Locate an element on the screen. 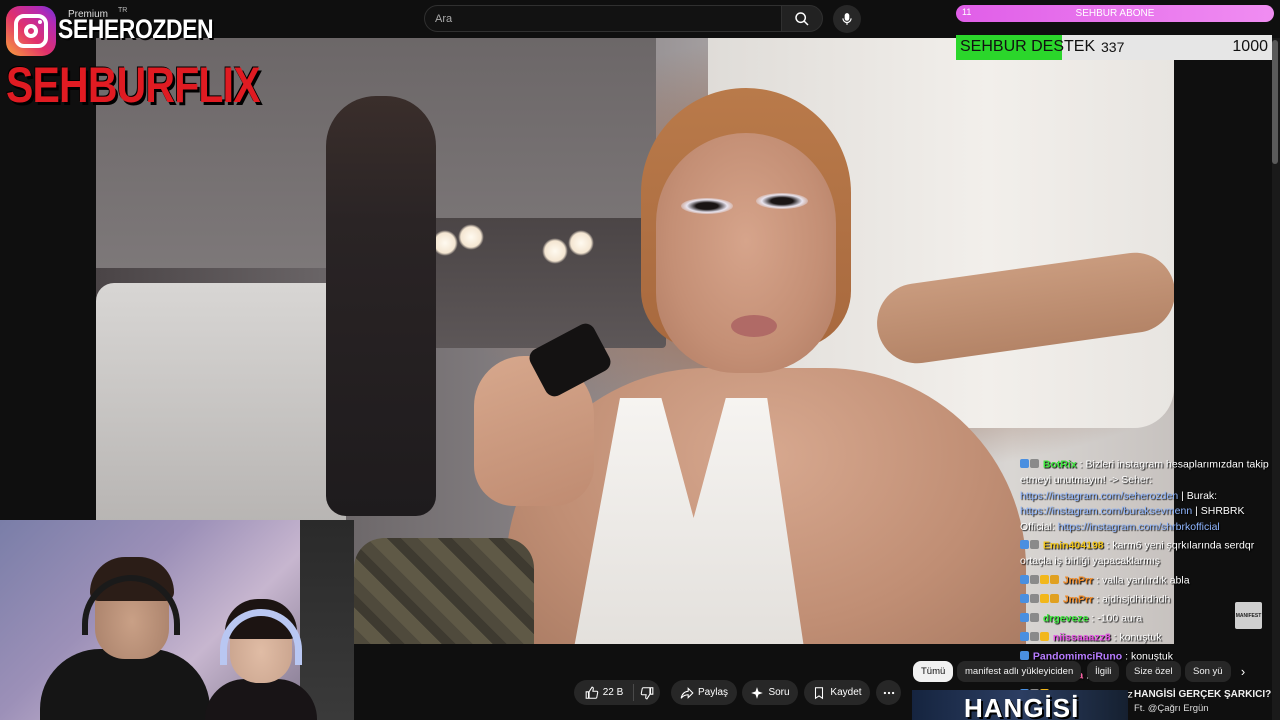 The width and height of the screenshot is (1280, 720). chip-recent: Son yü is located at coordinates (1208, 671).